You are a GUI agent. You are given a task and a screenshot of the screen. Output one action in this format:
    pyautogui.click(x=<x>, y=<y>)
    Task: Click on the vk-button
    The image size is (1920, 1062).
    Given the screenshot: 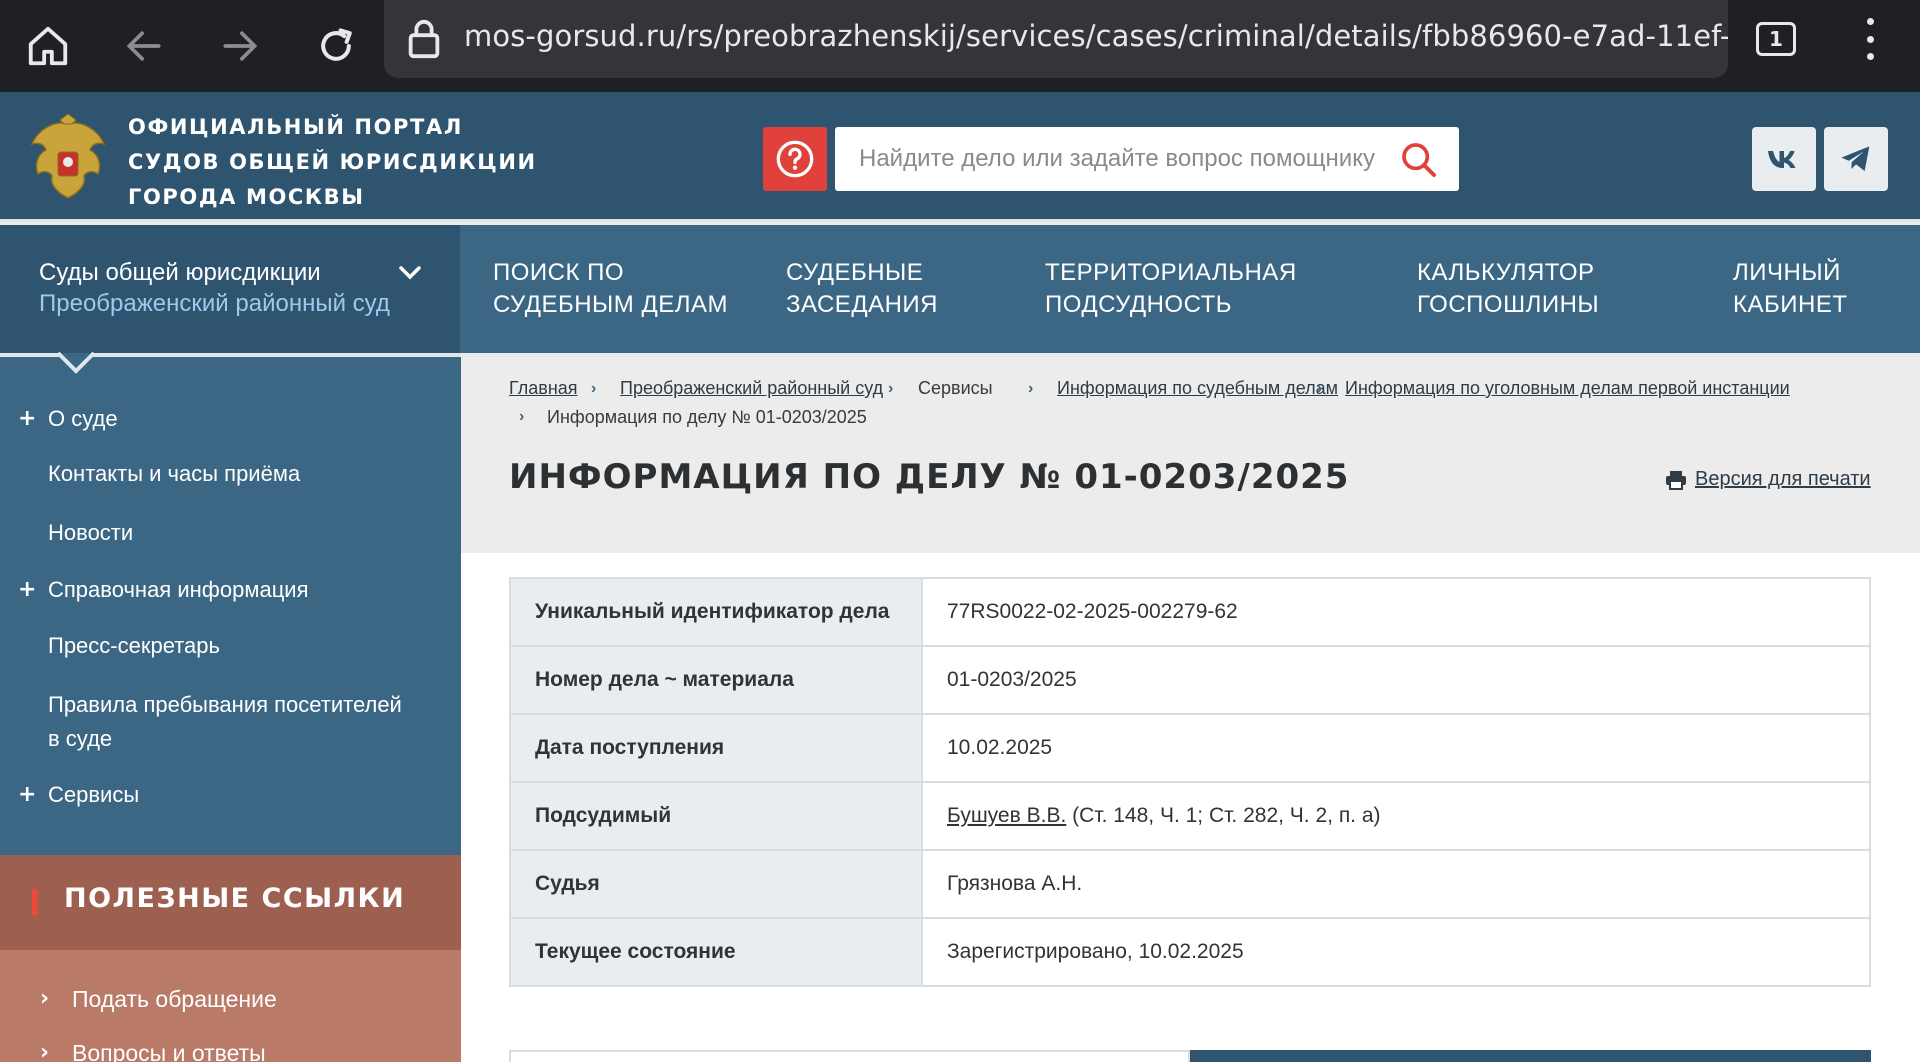 What is the action you would take?
    pyautogui.click(x=1784, y=159)
    